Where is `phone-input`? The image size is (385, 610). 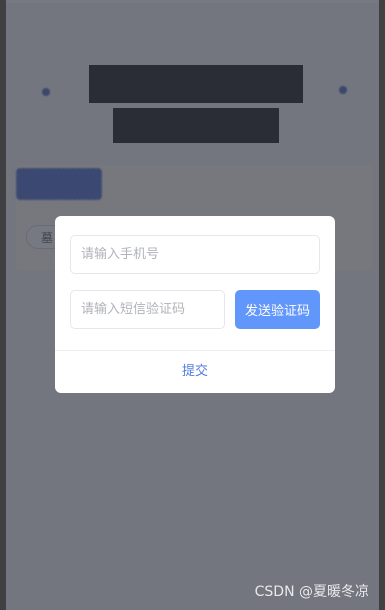
phone-input is located at coordinates (195, 254).